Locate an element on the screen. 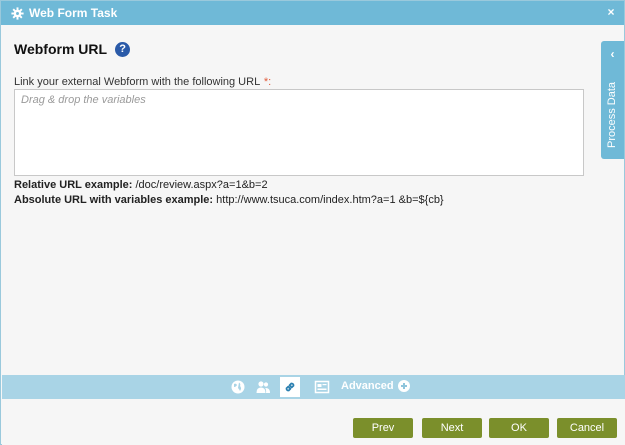 The width and height of the screenshot is (625, 445). page-title: Webform URL is located at coordinates (61, 49).